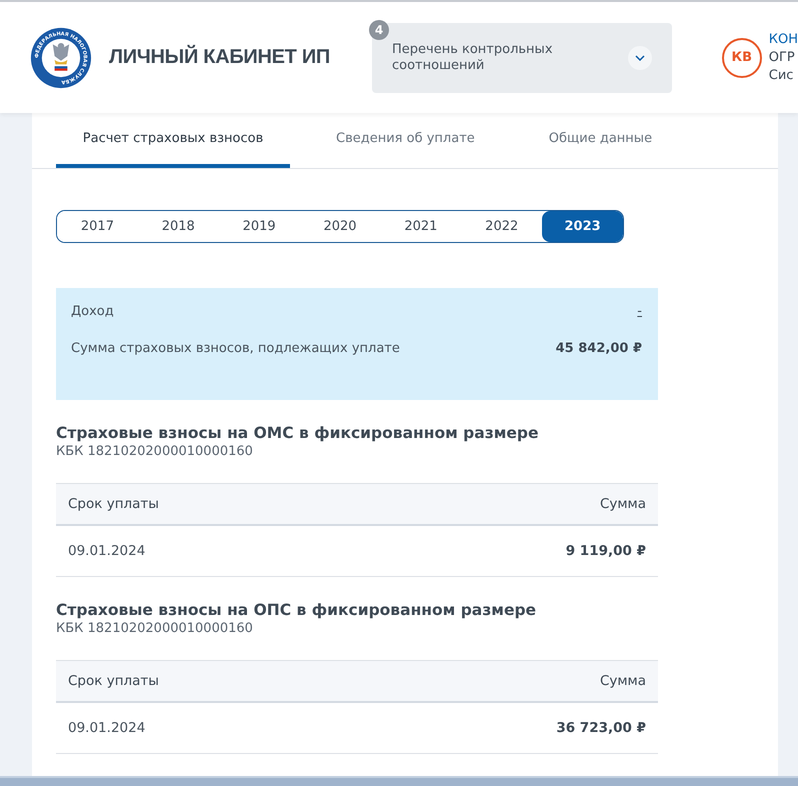  What do you see at coordinates (92, 311) in the screenshot?
I see `summary-label: Доход` at bounding box center [92, 311].